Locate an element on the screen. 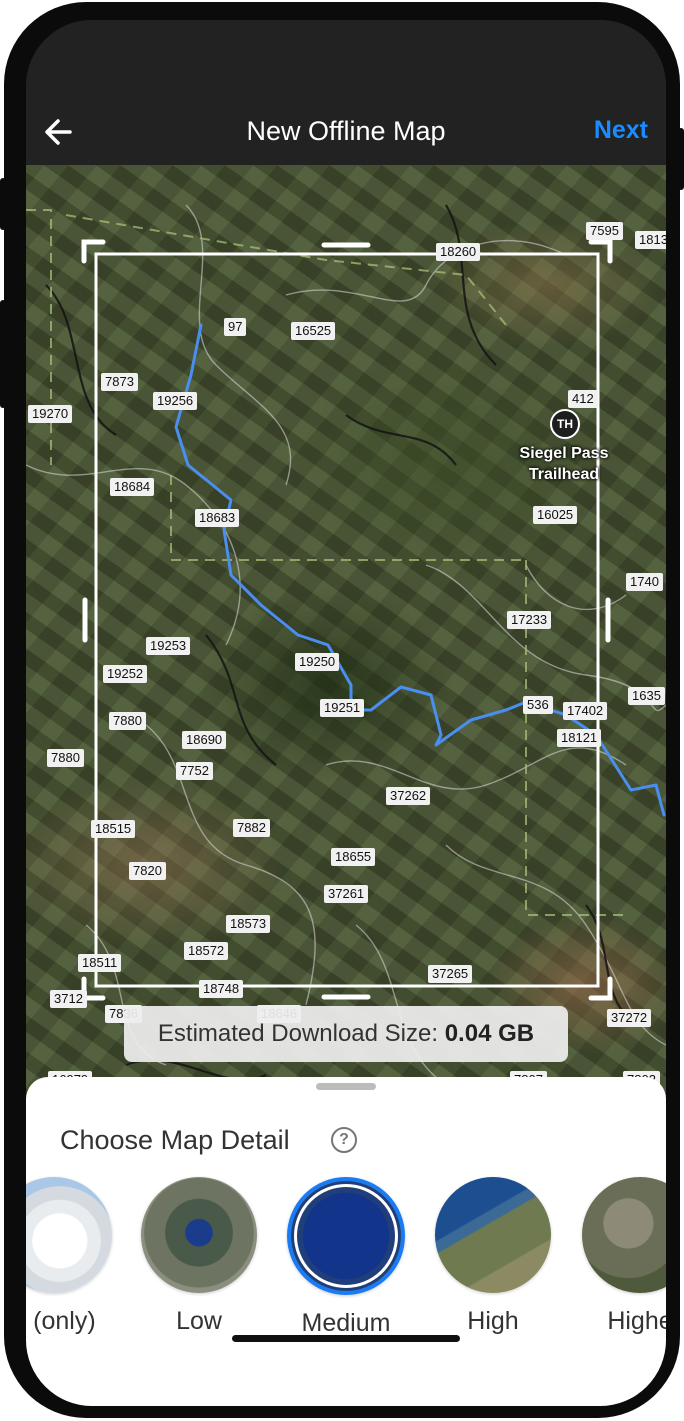  sheet-title: Choose Map Detail is located at coordinates (175, 1140).